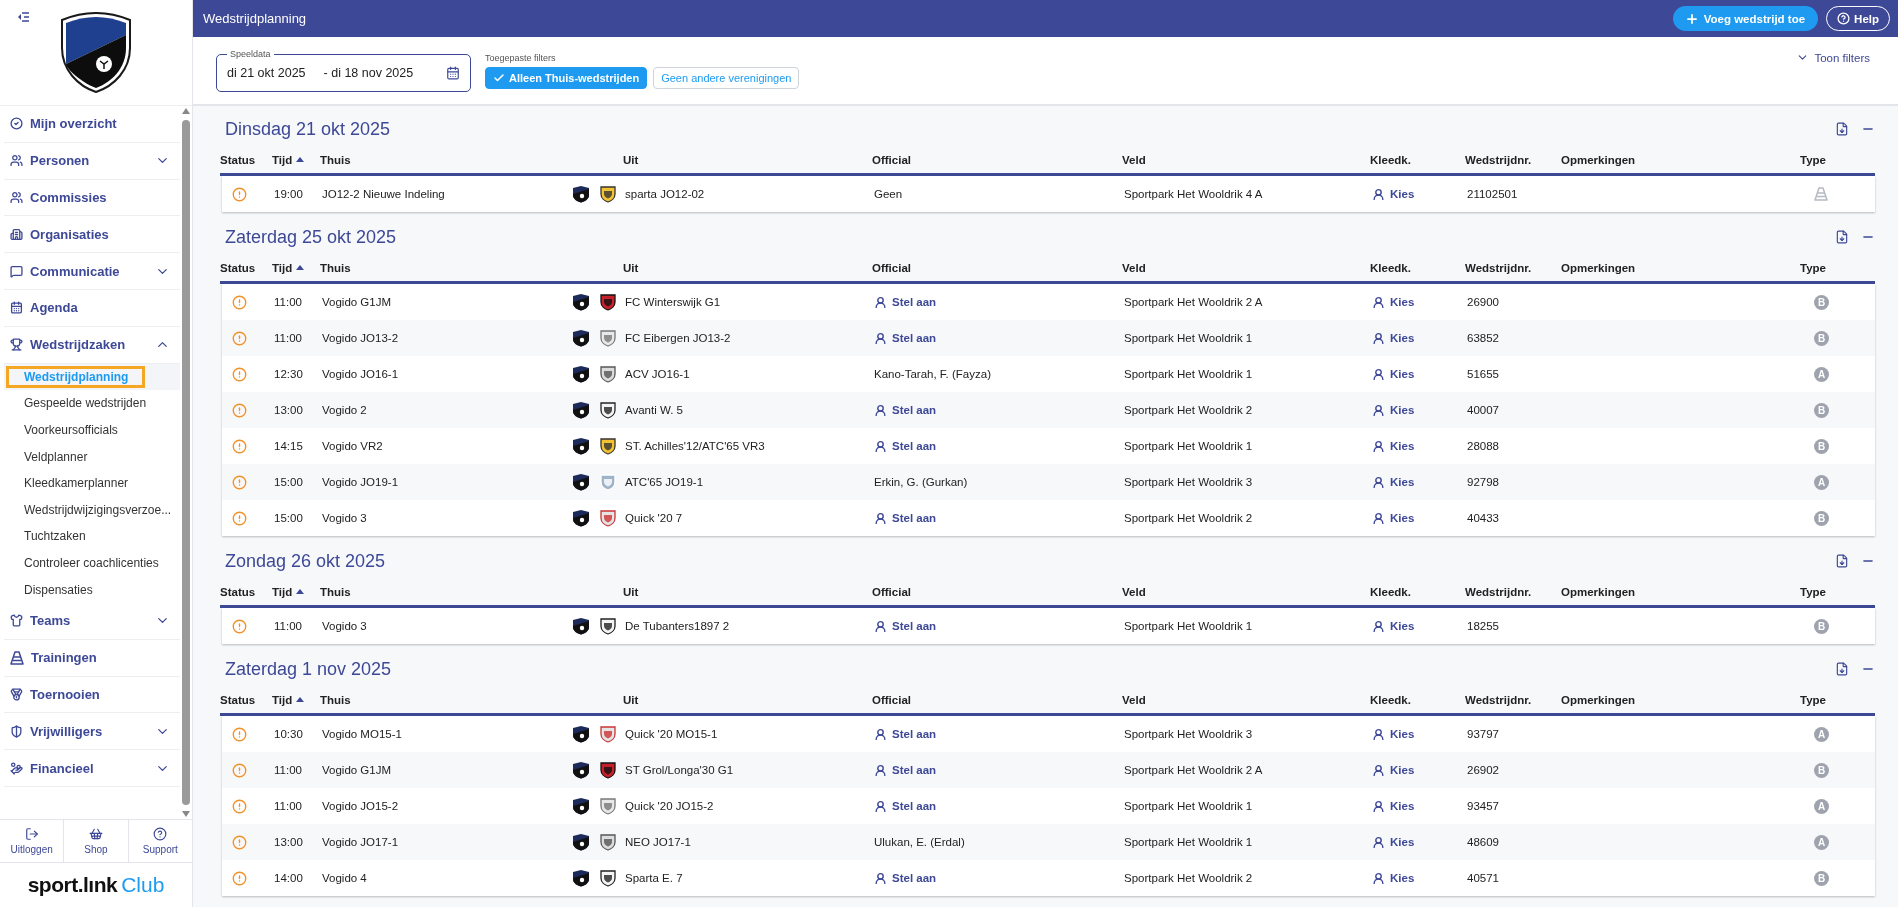  I want to click on nav-item: Wedstrijdzaken, so click(92, 345).